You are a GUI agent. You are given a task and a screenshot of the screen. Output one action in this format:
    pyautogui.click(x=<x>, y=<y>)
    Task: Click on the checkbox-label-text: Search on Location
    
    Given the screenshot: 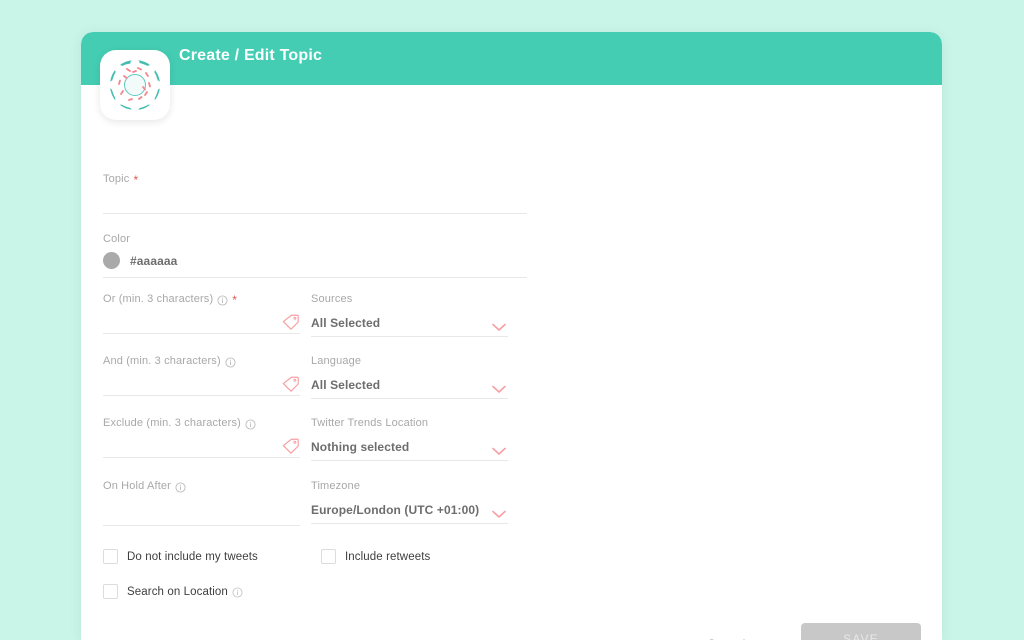 What is the action you would take?
    pyautogui.click(x=177, y=591)
    